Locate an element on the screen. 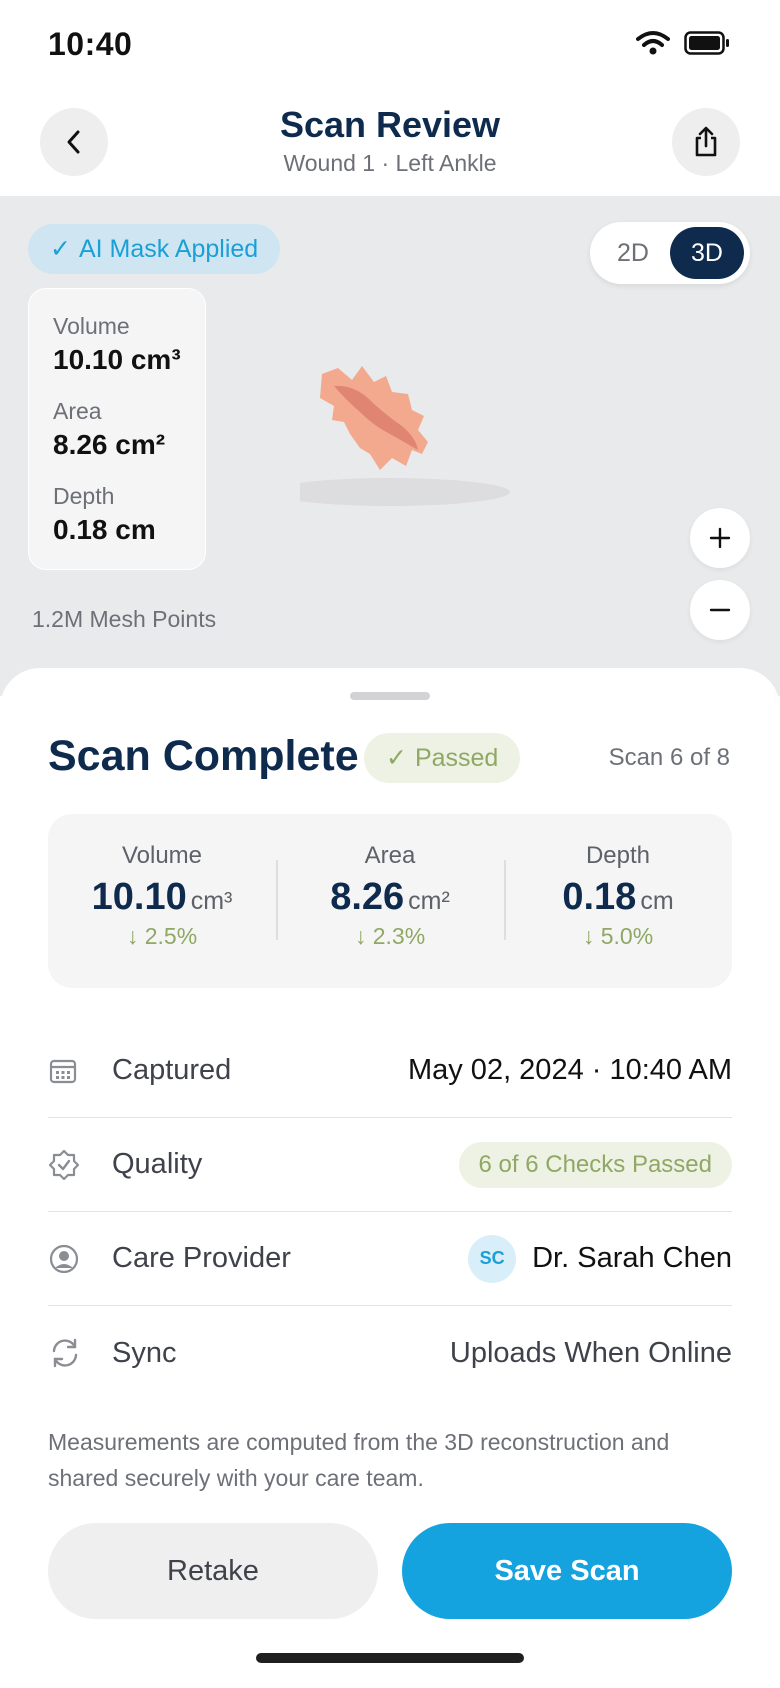 This screenshot has height=1688, width=780. stat-delta: ↓ 2.5% is located at coordinates (162, 936).